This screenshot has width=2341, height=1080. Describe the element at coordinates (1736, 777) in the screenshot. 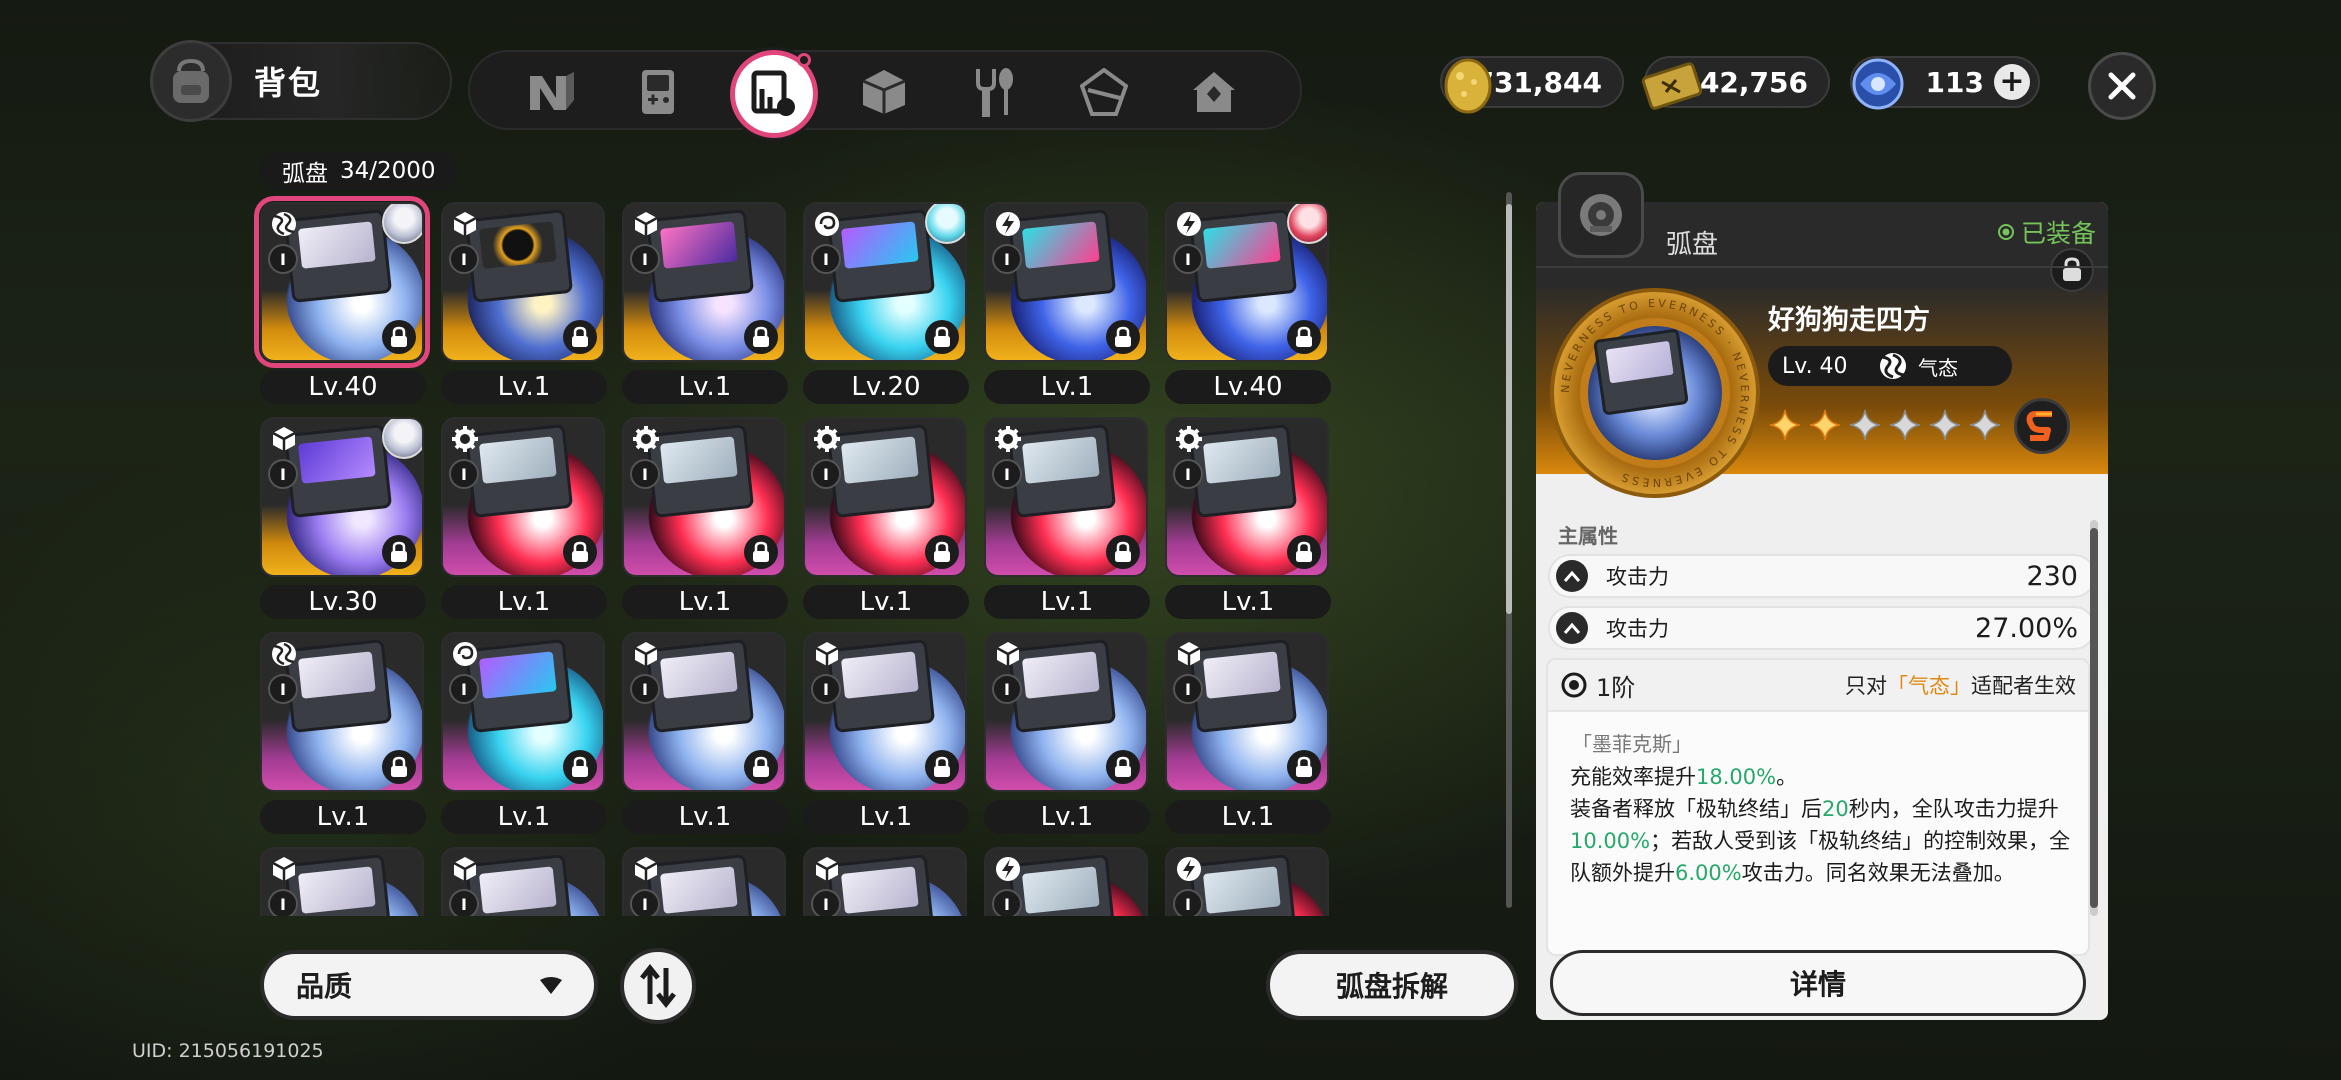

I see `effect-value: 18.00%` at that location.